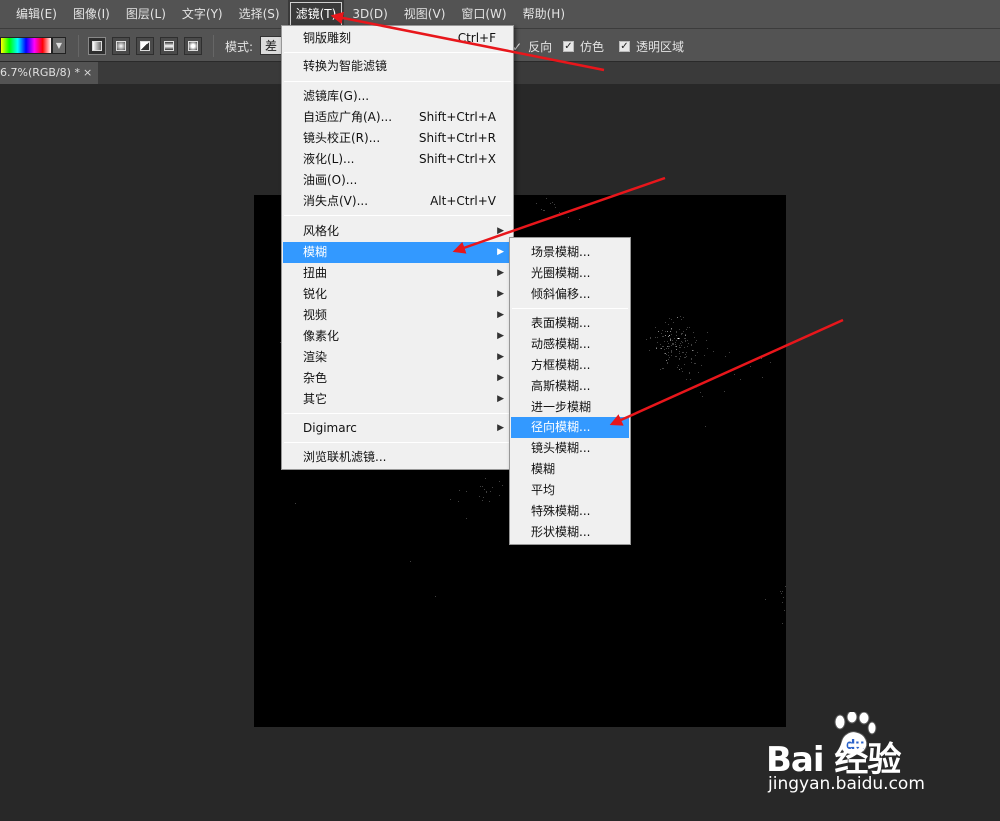 The width and height of the screenshot is (1000, 821). What do you see at coordinates (315, 378) in the screenshot?
I see `menu-item-label: 杂色` at bounding box center [315, 378].